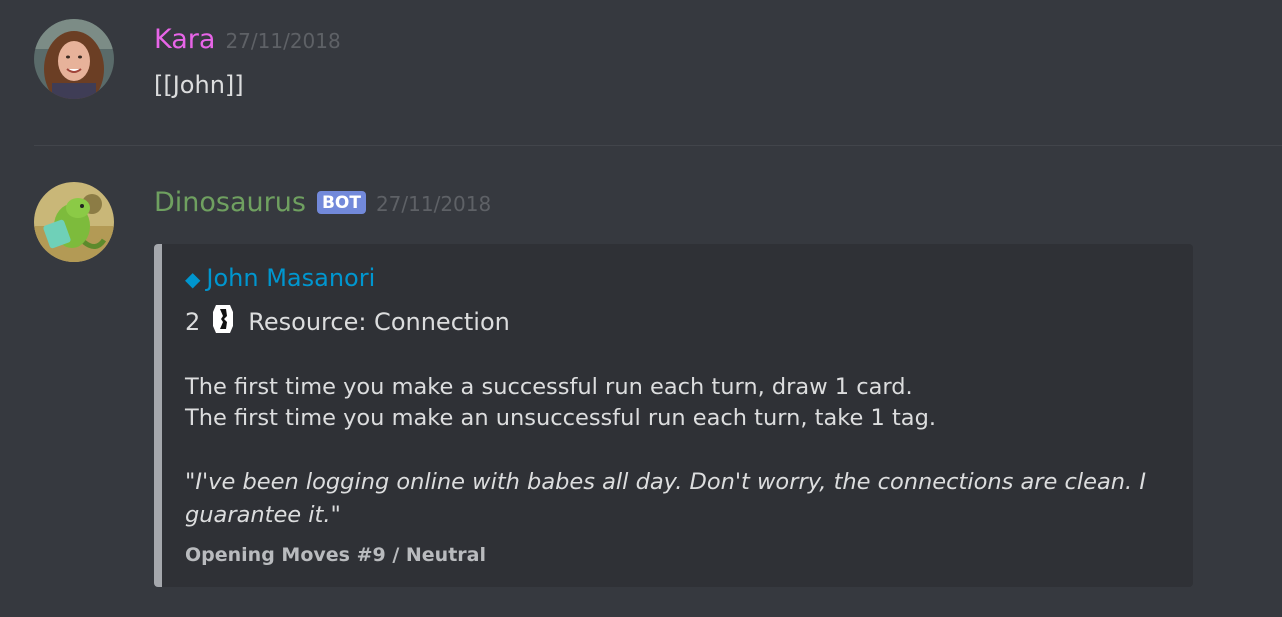 The height and width of the screenshot is (617, 1282). What do you see at coordinates (230, 202) in the screenshot?
I see `username-dinosaurus: Dinosaurus` at bounding box center [230, 202].